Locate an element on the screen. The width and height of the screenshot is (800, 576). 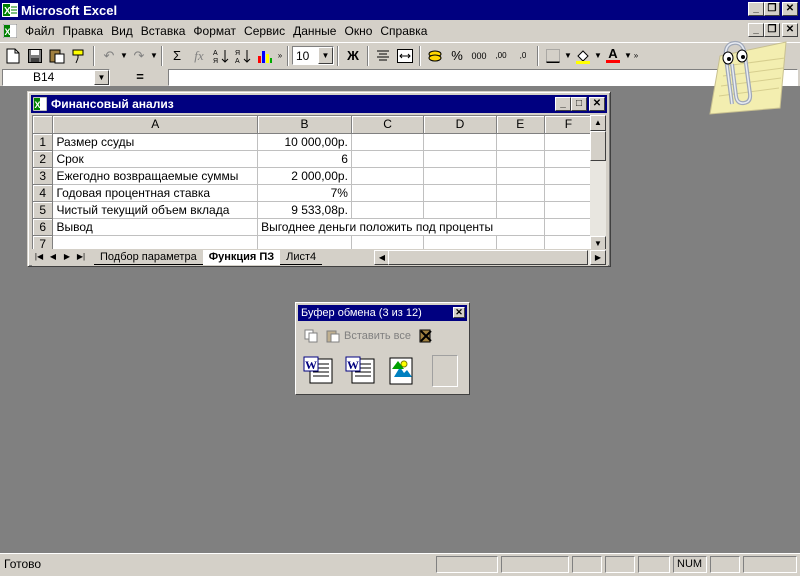
save-icon is located at coordinates (35, 56).